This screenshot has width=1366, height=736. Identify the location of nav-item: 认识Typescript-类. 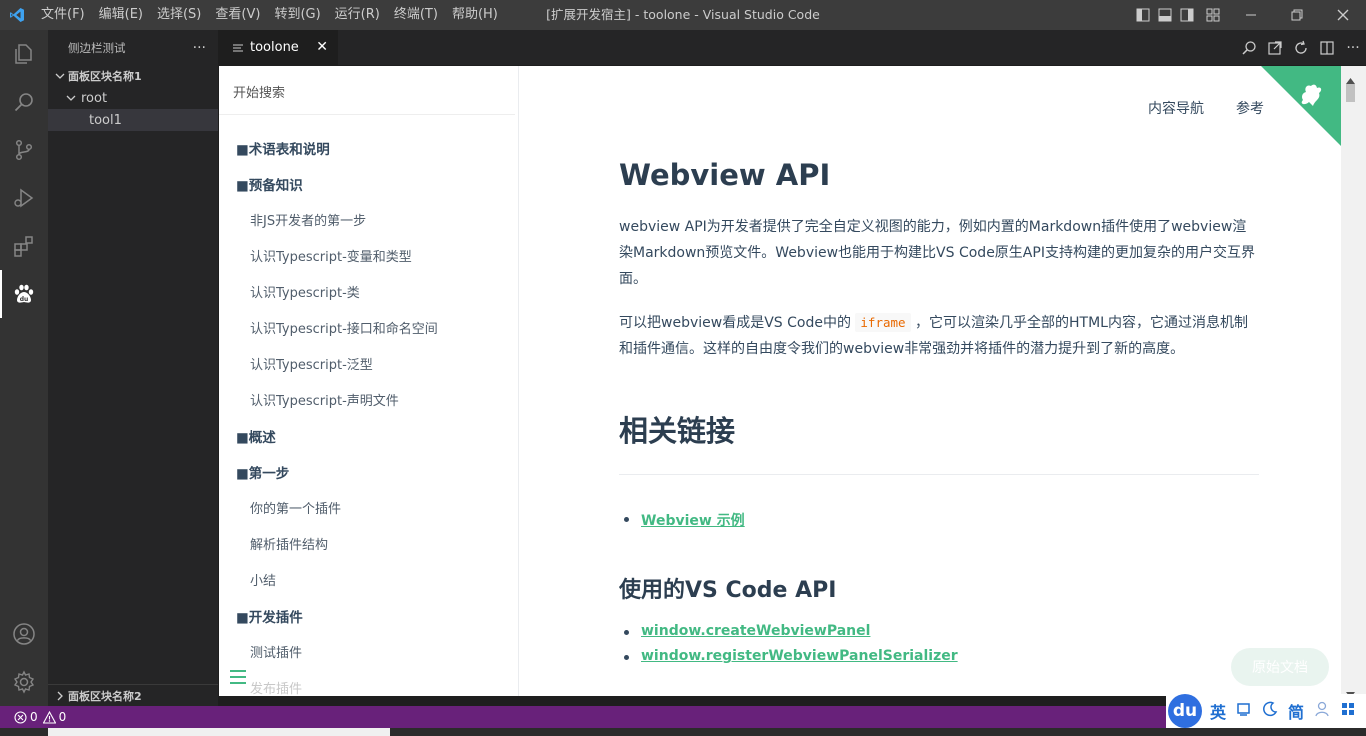
(368, 294).